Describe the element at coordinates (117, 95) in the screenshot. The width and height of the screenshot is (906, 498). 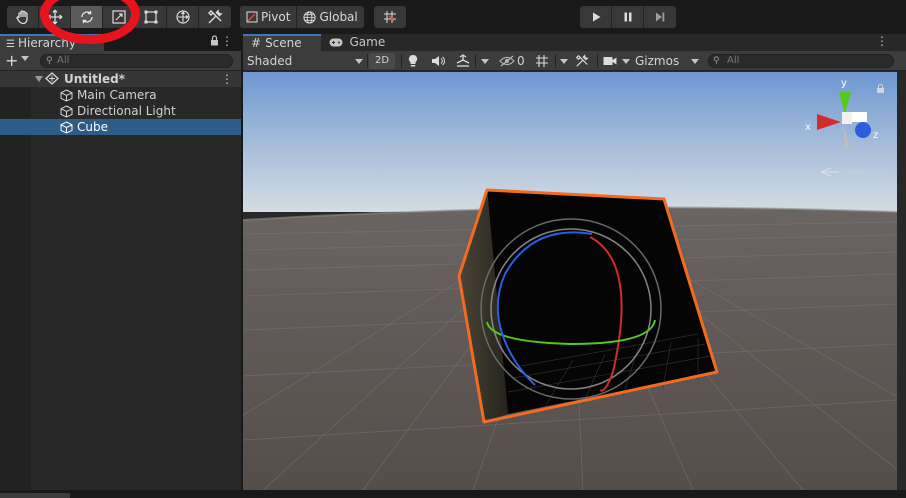
I see `item-label: Main Camera` at that location.